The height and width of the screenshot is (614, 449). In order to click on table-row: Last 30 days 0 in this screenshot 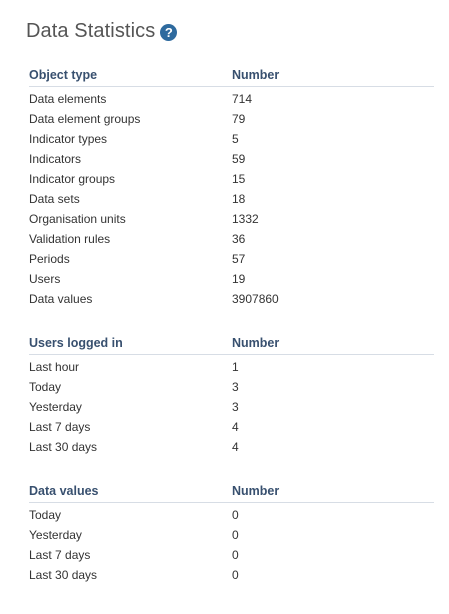, I will do `click(231, 575)`.